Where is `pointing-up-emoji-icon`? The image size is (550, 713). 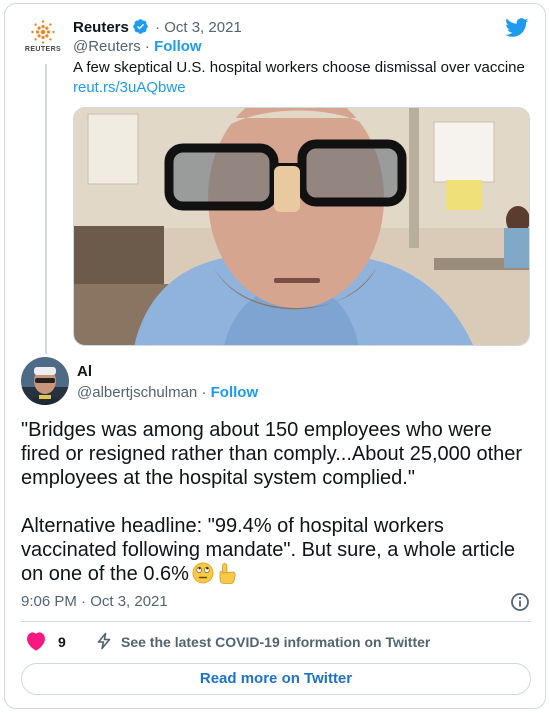 pointing-up-emoji-icon is located at coordinates (227, 573).